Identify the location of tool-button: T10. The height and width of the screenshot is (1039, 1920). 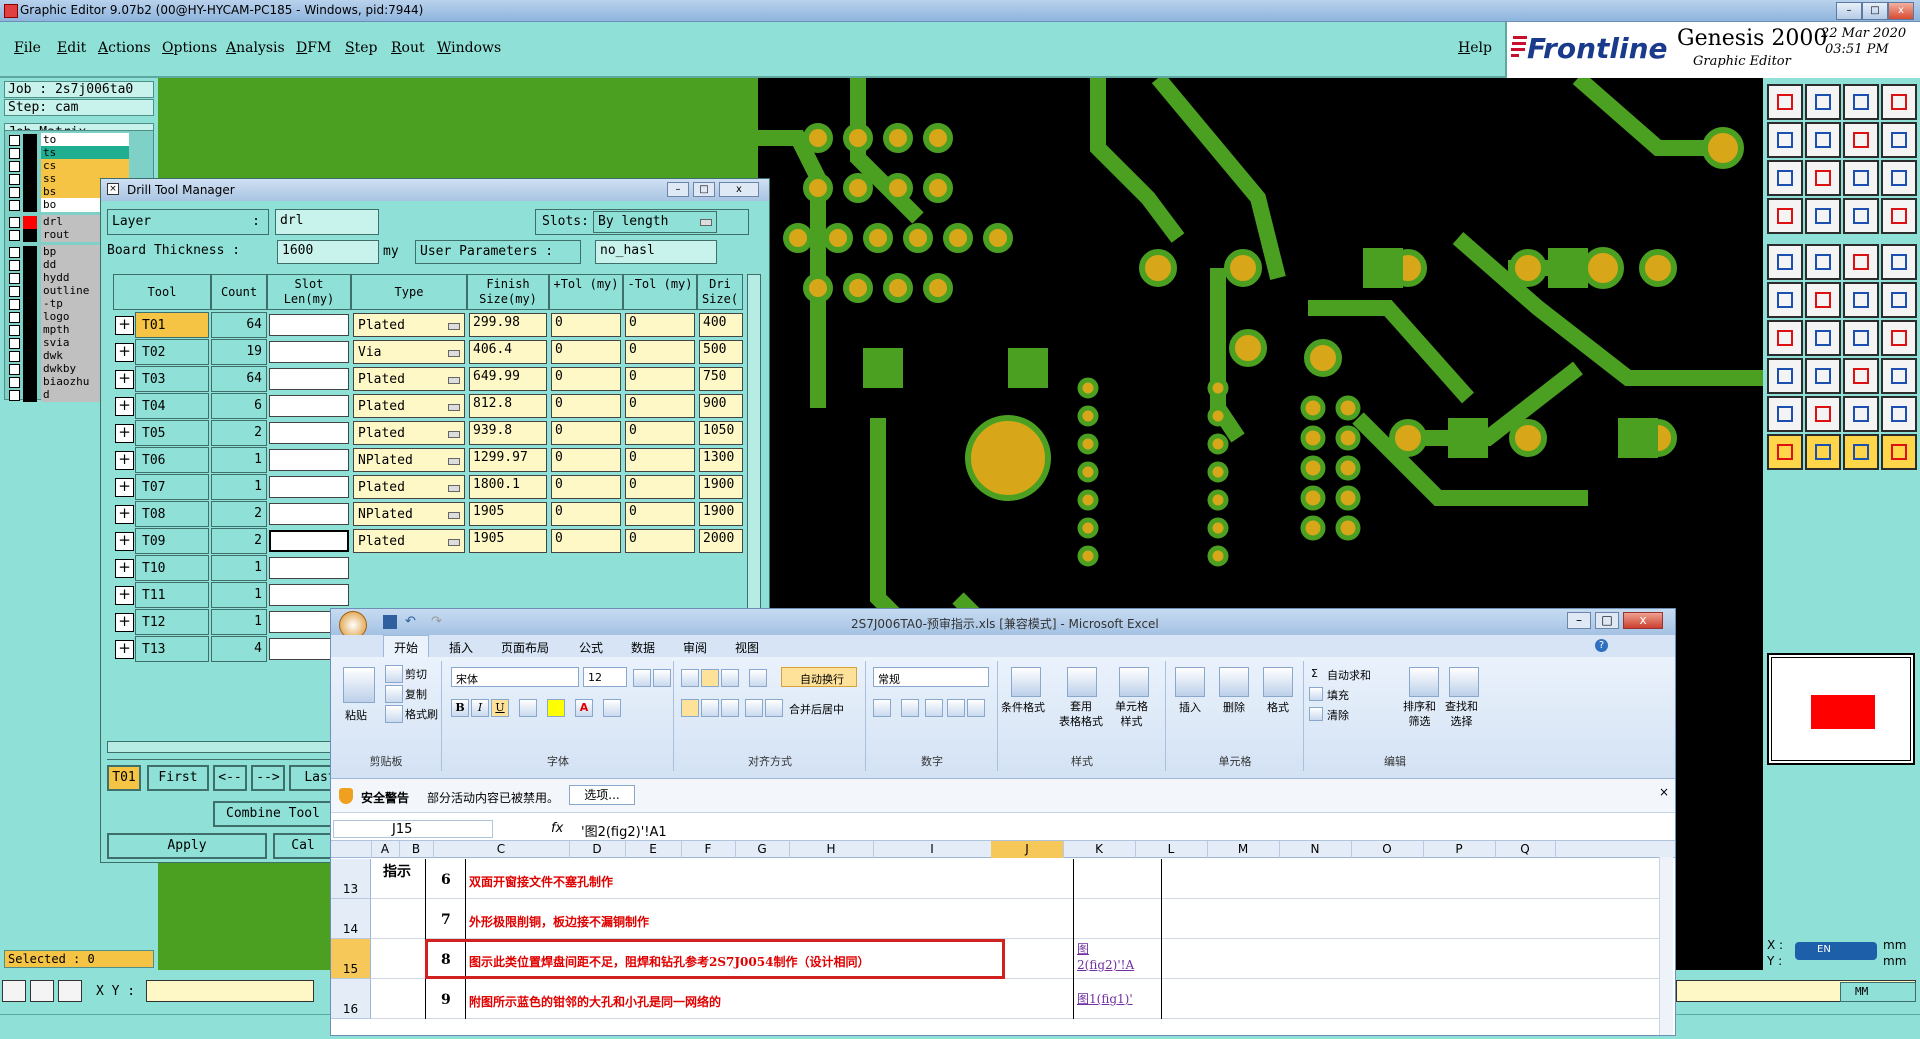
(172, 568).